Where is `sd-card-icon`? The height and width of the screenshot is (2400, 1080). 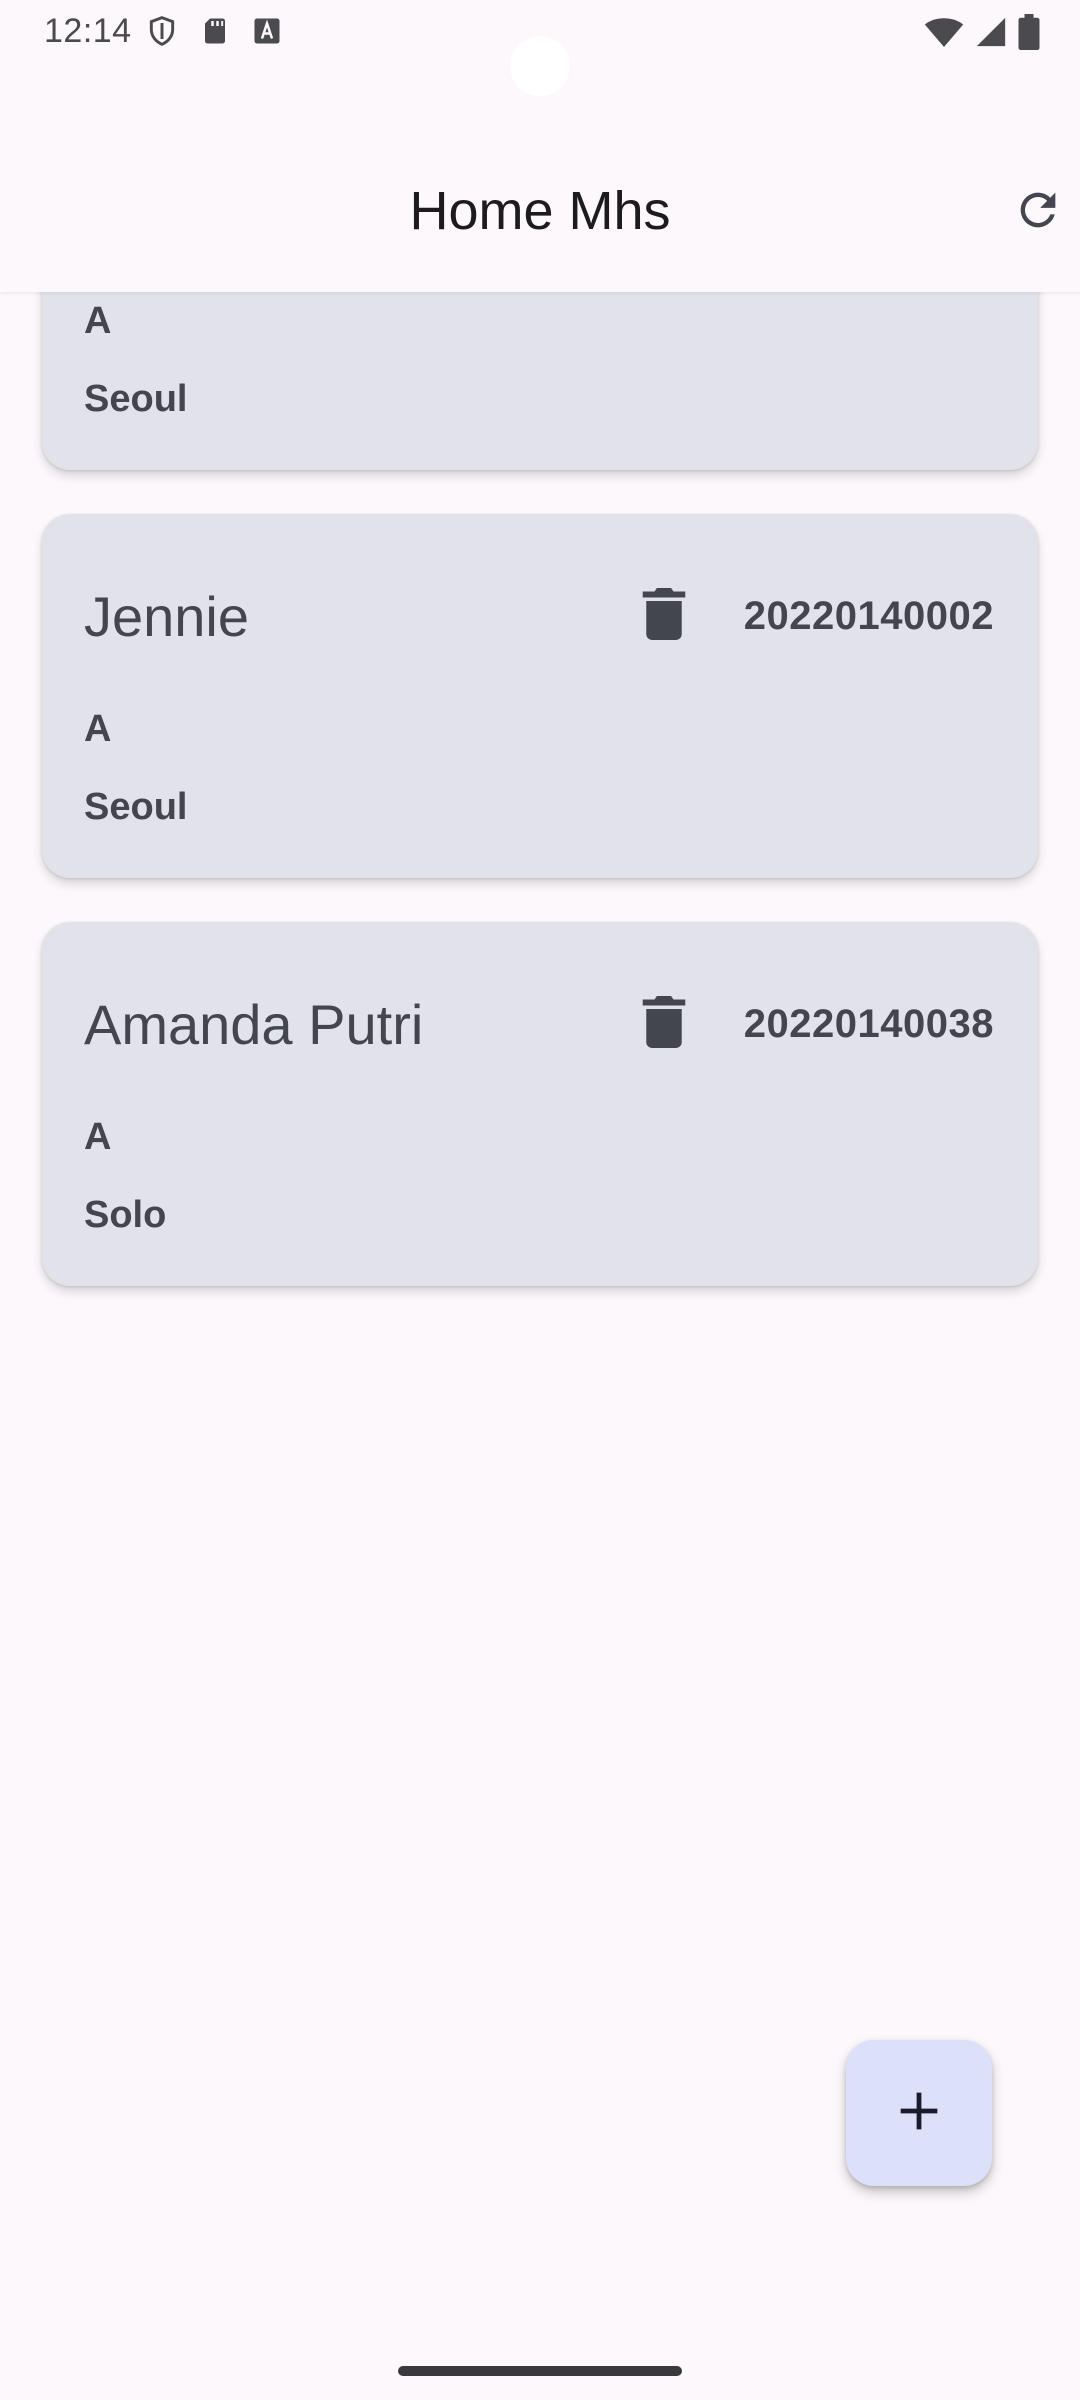 sd-card-icon is located at coordinates (215, 33).